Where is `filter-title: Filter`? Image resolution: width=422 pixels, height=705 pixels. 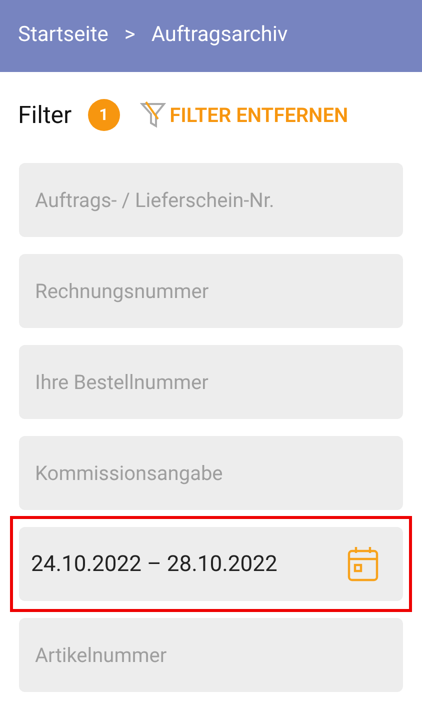
filter-title: Filter is located at coordinates (45, 115).